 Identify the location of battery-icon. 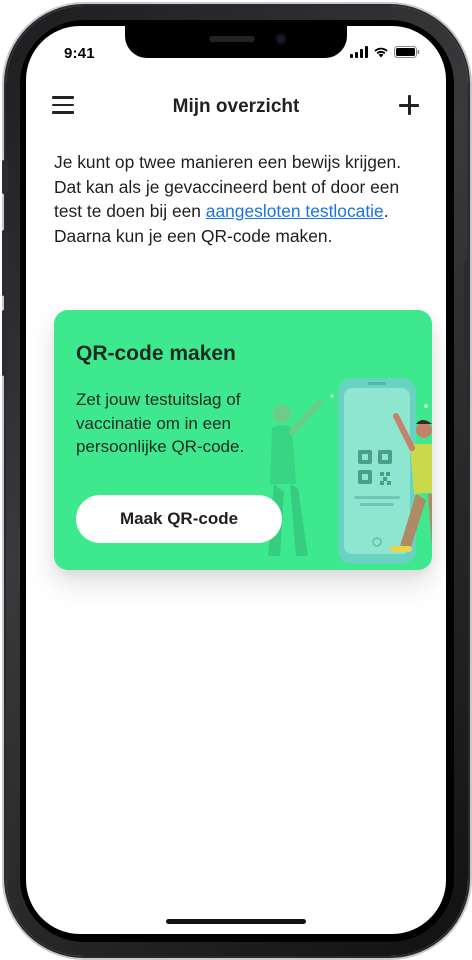
(407, 52).